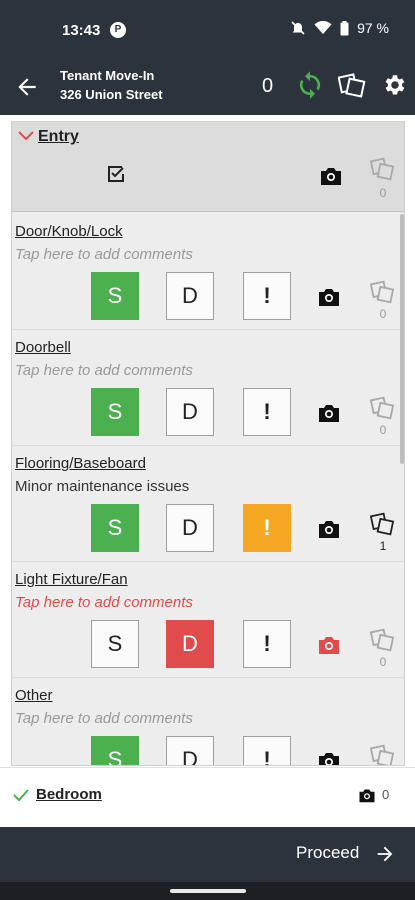  What do you see at coordinates (310, 85) in the screenshot?
I see `sync-icon` at bounding box center [310, 85].